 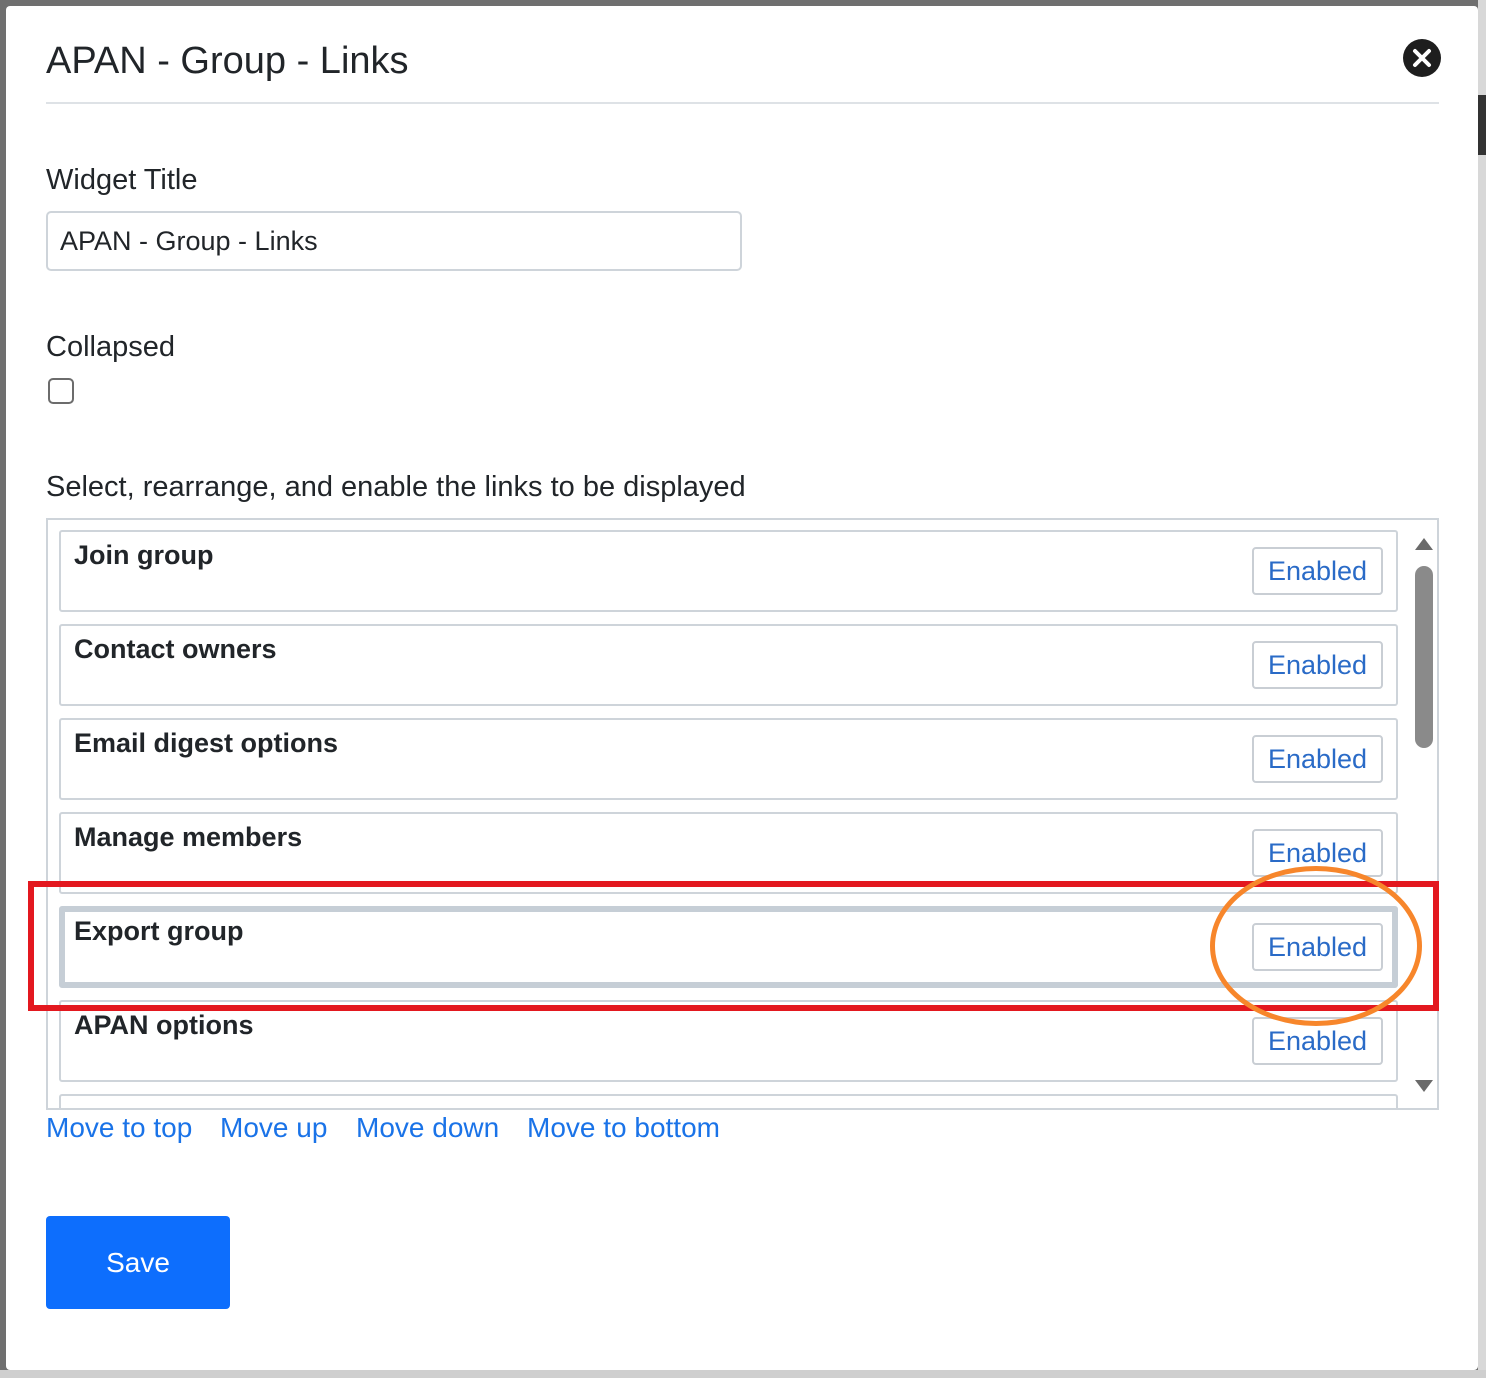 What do you see at coordinates (1424, 814) in the screenshot?
I see `list-scrollbar` at bounding box center [1424, 814].